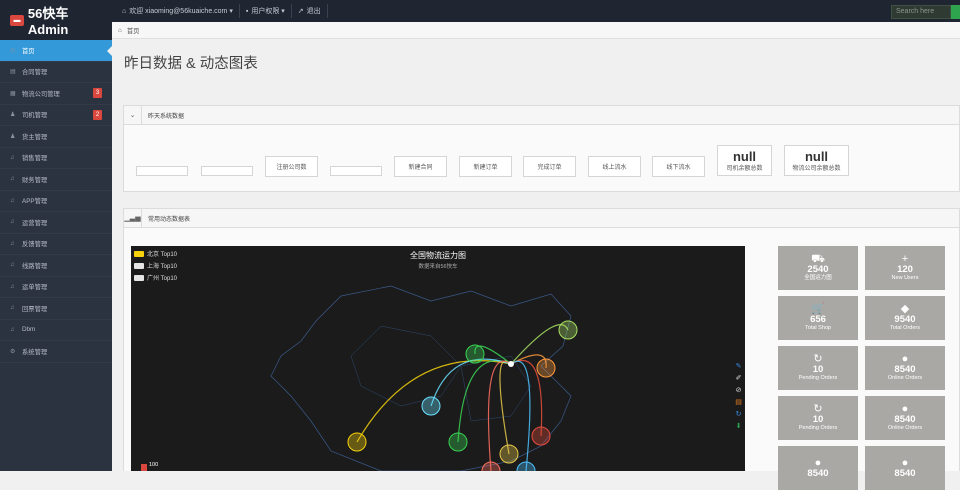  What do you see at coordinates (35, 73) in the screenshot?
I see `sidebar-item-label: 合同管理` at bounding box center [35, 73].